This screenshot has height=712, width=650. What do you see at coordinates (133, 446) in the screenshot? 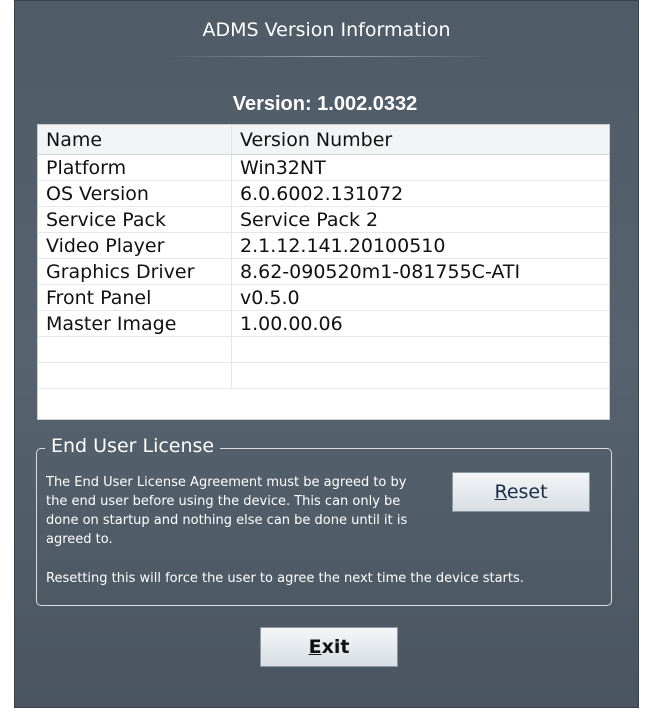
I see `license-group-title: End User License` at bounding box center [133, 446].